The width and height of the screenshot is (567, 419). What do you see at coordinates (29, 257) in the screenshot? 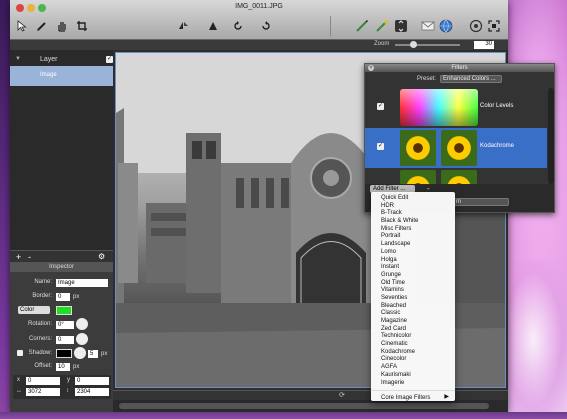
I see `remove-layer-button: -` at bounding box center [29, 257].